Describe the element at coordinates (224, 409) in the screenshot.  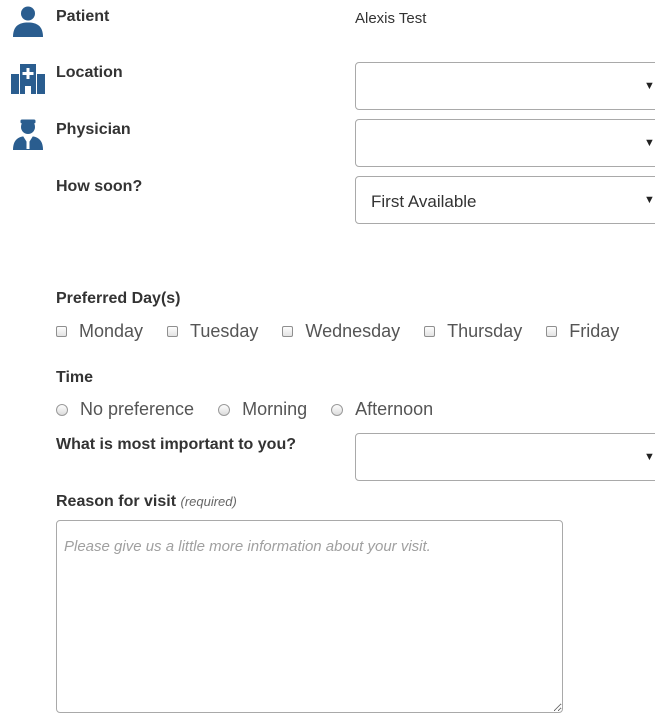
I see `morning-radio` at that location.